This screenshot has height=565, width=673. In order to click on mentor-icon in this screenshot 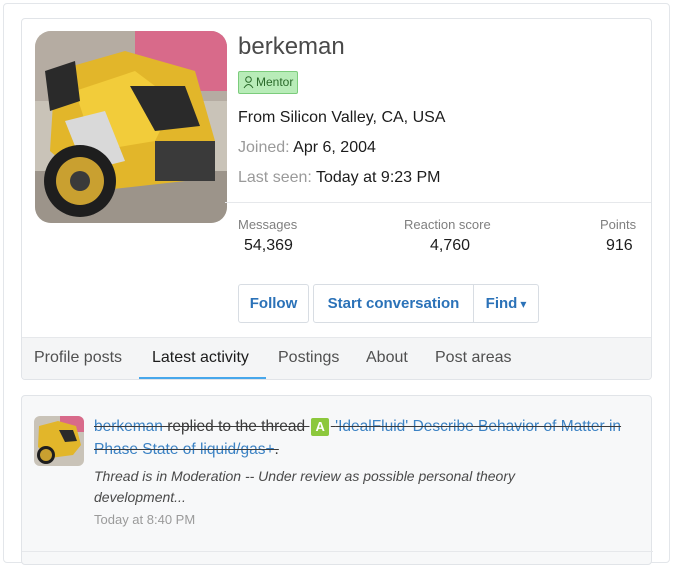, I will do `click(248, 84)`.